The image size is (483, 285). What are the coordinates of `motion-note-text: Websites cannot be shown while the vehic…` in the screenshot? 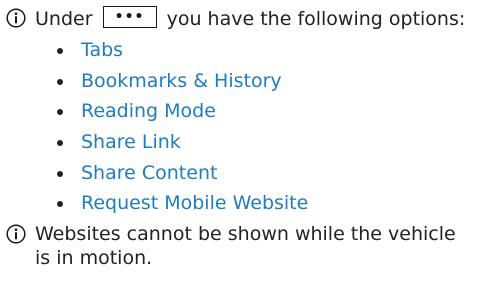 It's located at (245, 246).